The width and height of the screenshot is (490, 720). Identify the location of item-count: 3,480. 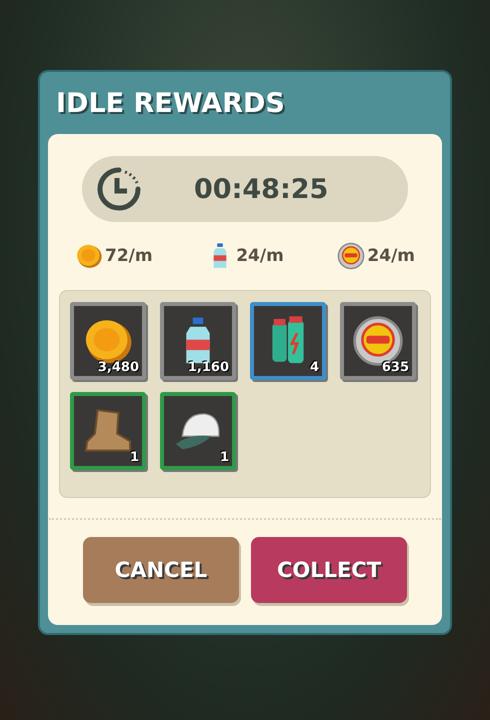
(118, 367).